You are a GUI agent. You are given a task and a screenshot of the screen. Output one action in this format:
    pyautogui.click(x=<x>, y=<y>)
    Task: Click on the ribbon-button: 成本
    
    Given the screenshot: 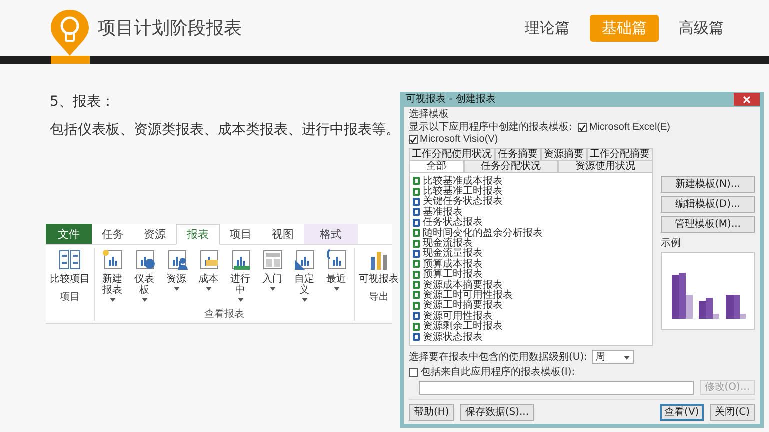 What is the action you would take?
    pyautogui.click(x=208, y=270)
    